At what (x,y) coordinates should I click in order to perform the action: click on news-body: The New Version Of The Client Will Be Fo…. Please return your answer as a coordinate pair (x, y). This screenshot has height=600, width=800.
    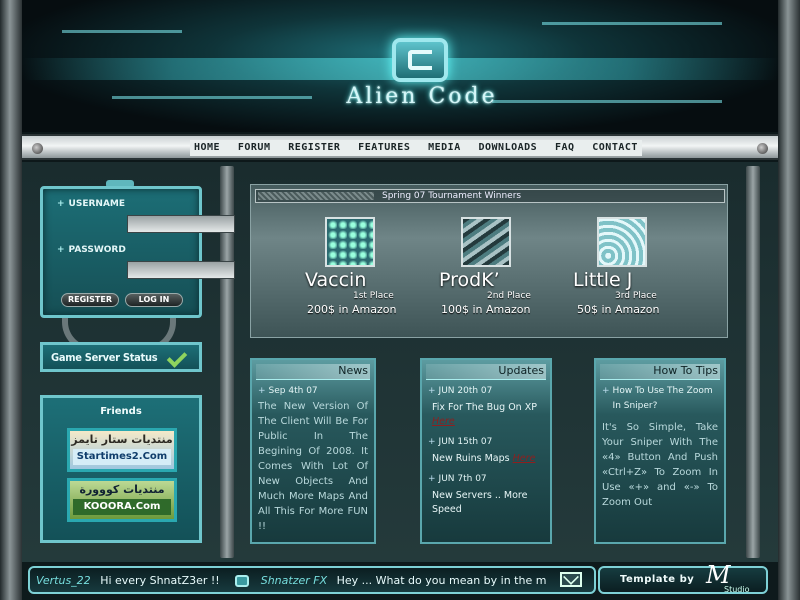
    Looking at the image, I should click on (313, 466).